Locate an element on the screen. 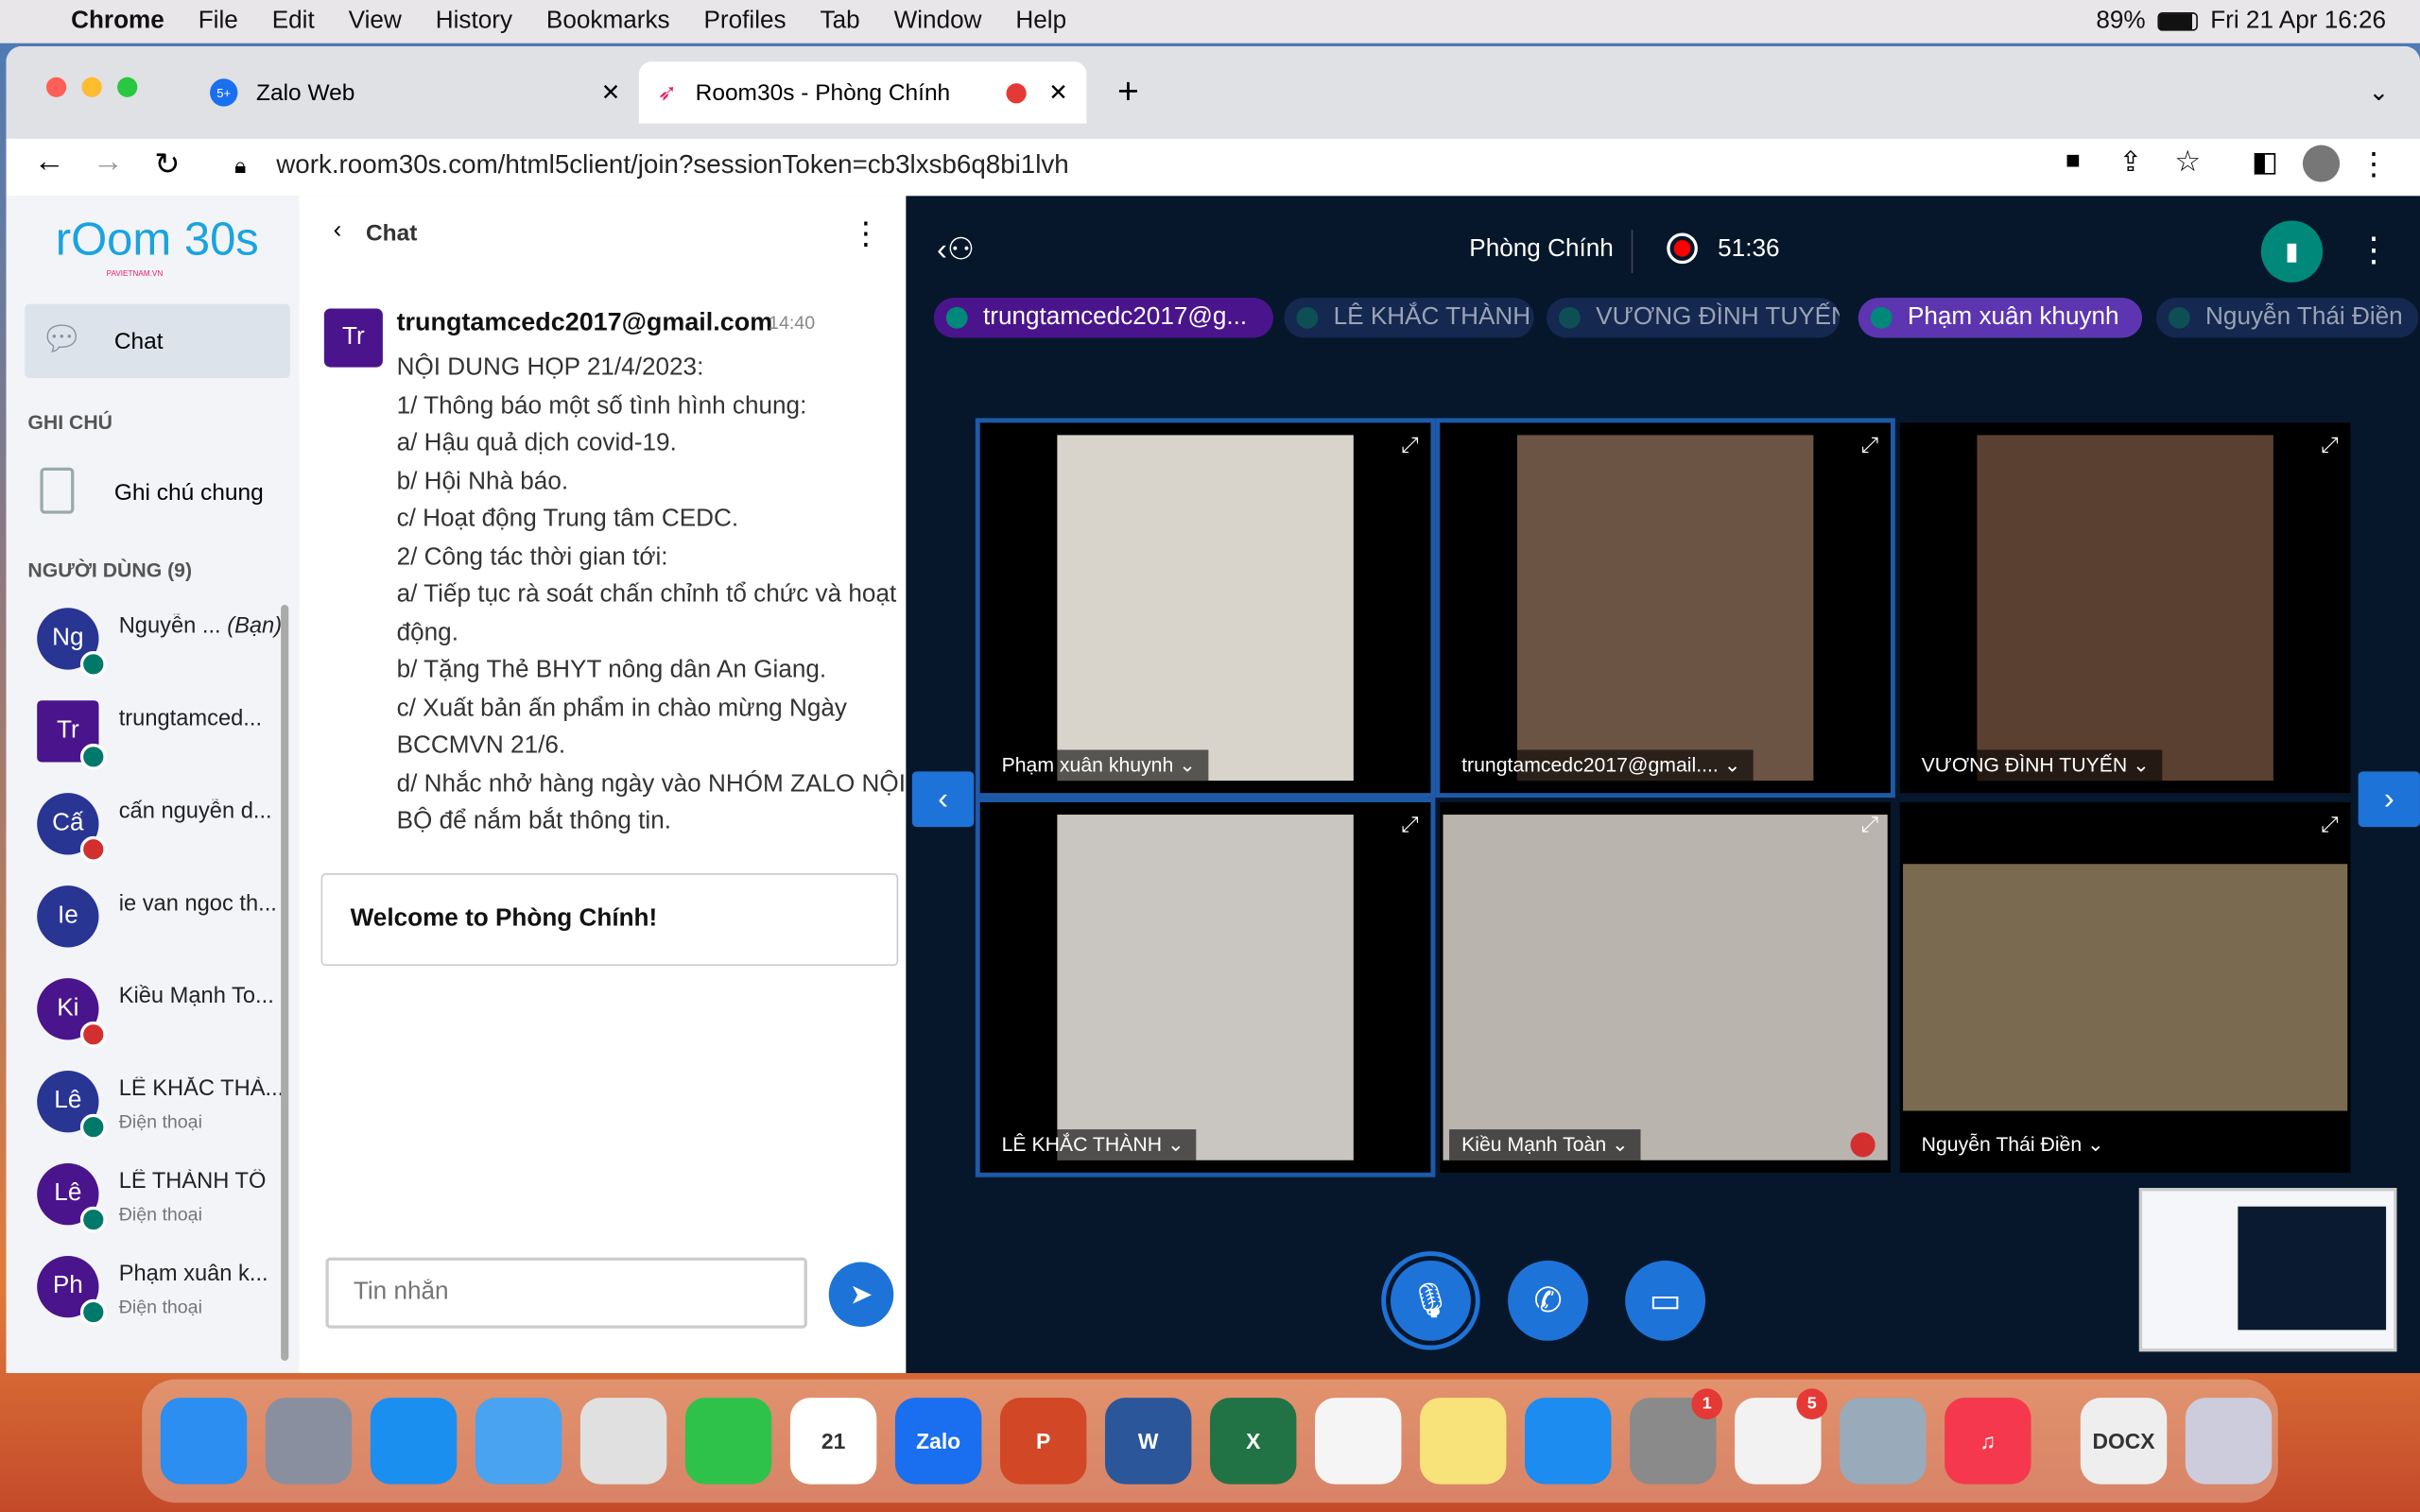  dock-powerpoint-icon: P is located at coordinates (1043, 1441).